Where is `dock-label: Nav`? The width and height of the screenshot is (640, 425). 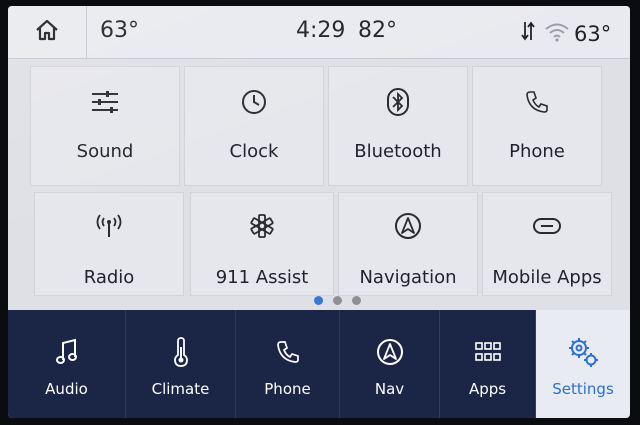 dock-label: Nav is located at coordinates (389, 389).